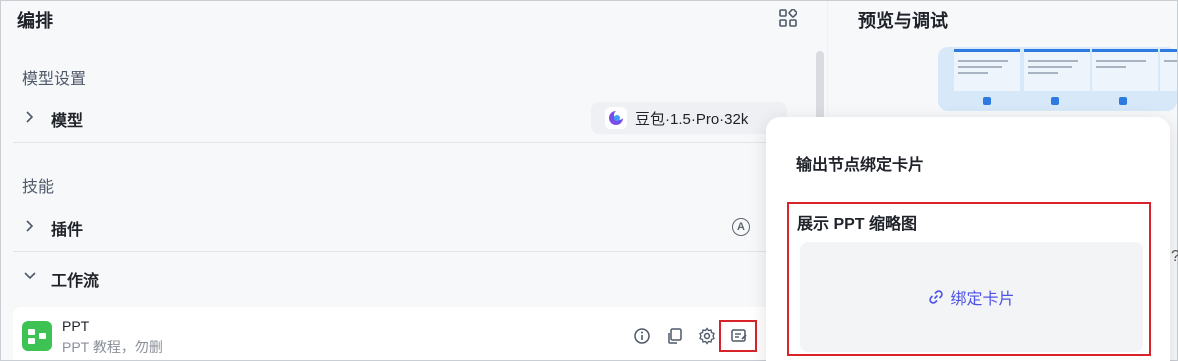  I want to click on info-icon, so click(642, 336).